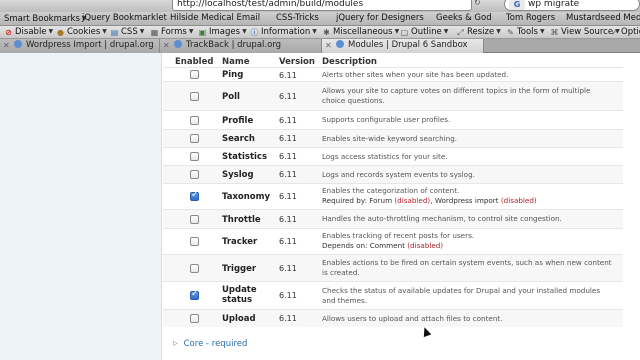 The width and height of the screenshot is (640, 360). Describe the element at coordinates (178, 44) in the screenshot. I see `drupal-favicon-icon` at that location.